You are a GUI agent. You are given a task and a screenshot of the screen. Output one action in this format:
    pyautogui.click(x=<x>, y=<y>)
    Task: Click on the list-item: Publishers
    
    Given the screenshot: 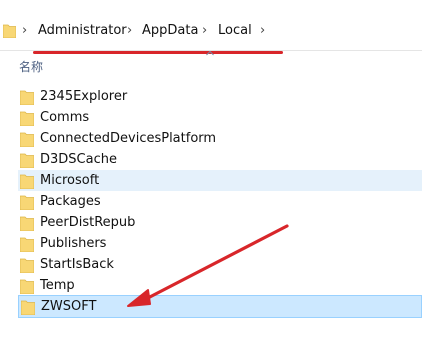 What is the action you would take?
    pyautogui.click(x=220, y=243)
    